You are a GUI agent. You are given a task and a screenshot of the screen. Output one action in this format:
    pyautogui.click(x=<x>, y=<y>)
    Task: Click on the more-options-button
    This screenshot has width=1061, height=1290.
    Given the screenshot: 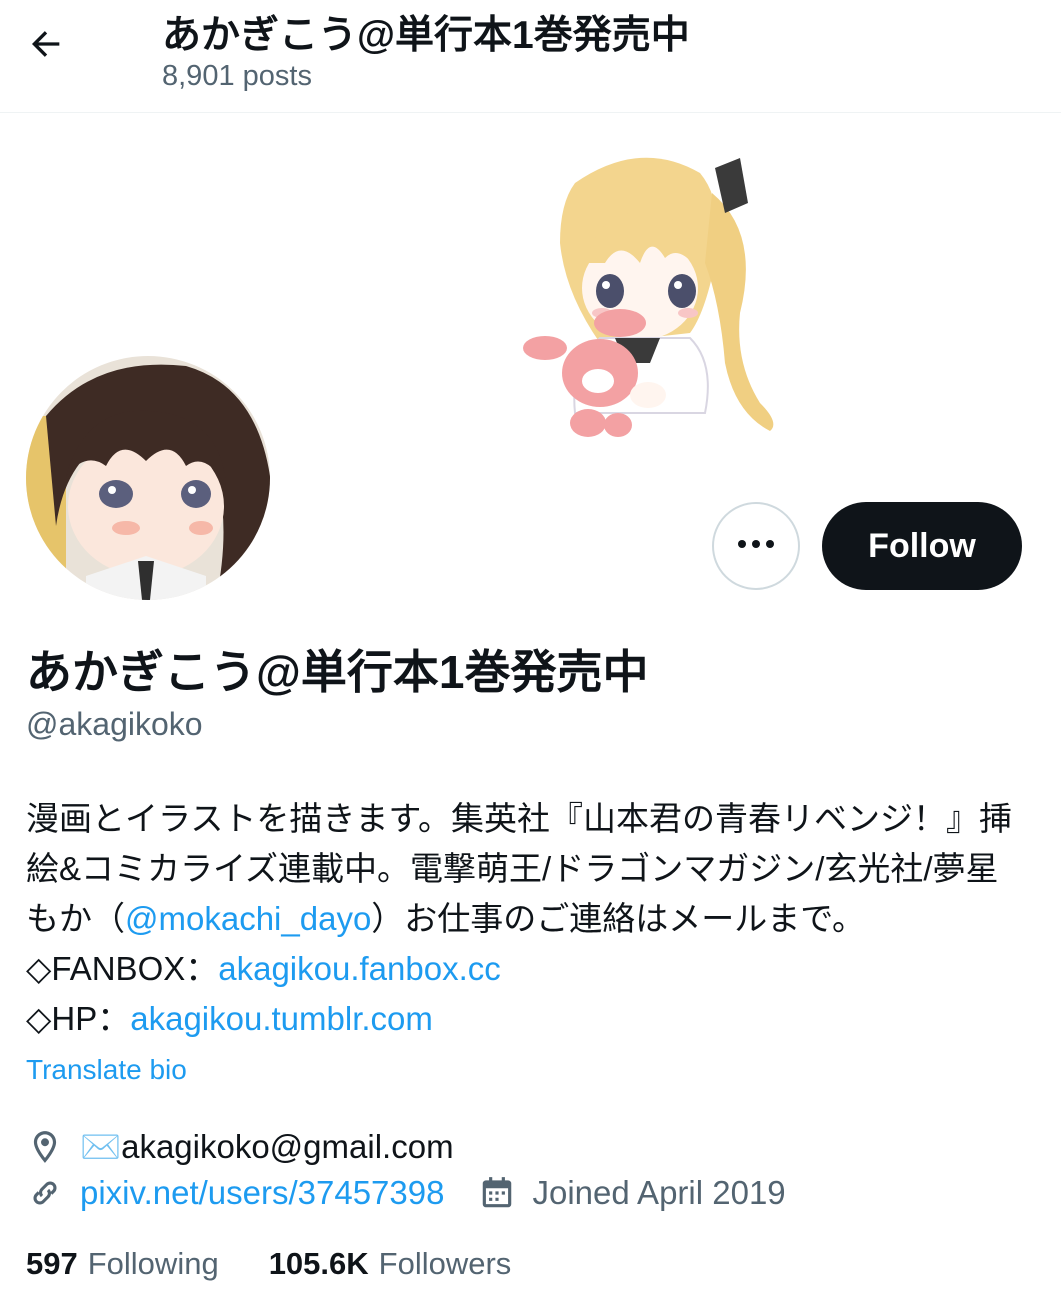 What is the action you would take?
    pyautogui.click(x=756, y=546)
    